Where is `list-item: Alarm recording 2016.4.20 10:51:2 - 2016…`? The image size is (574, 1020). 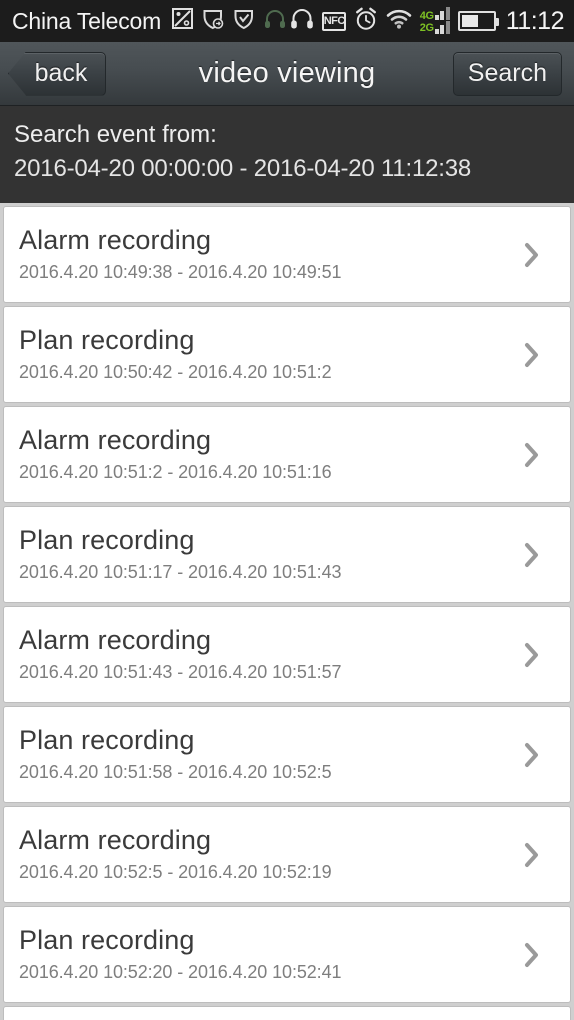
list-item: Alarm recording 2016.4.20 10:51:2 - 2016… is located at coordinates (287, 454).